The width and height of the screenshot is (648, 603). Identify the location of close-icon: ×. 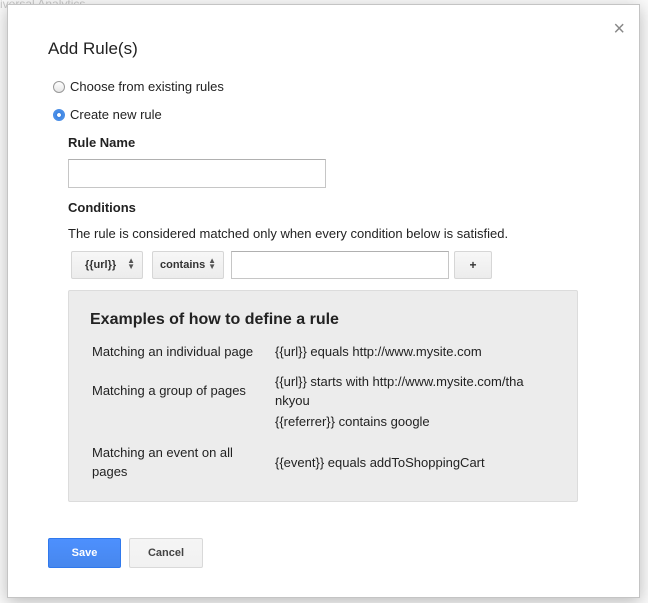
(619, 29).